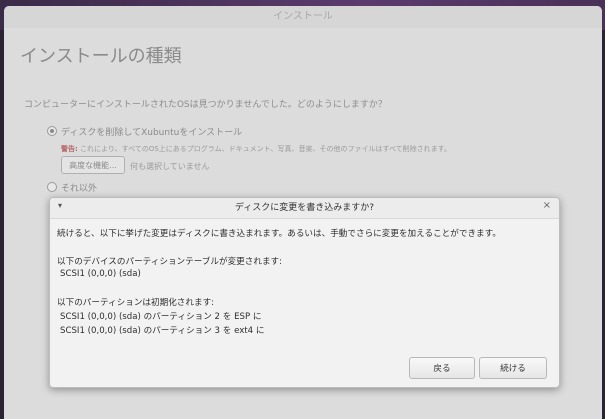 This screenshot has height=419, width=605. What do you see at coordinates (161, 317) in the screenshot?
I see `format-item: SCSI1 (0,0,0) (sda) のパーティション 2 を ESP に` at bounding box center [161, 317].